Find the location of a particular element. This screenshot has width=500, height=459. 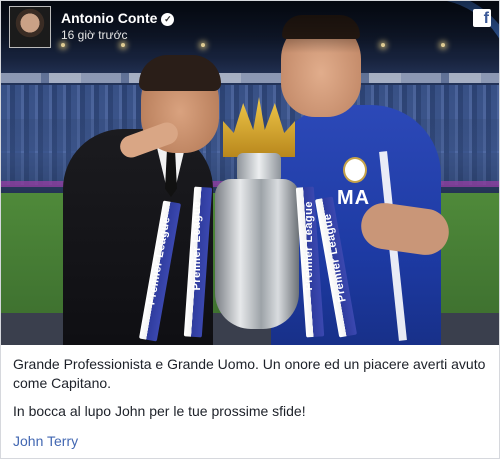

post-header: Antonio Conte ✓ 16 giờ trước f is located at coordinates (250, 27).